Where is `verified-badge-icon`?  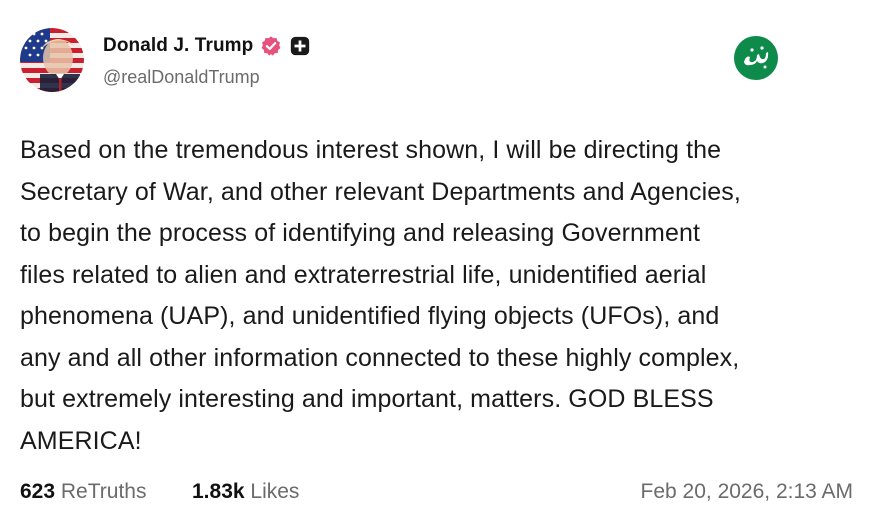 verified-badge-icon is located at coordinates (271, 46).